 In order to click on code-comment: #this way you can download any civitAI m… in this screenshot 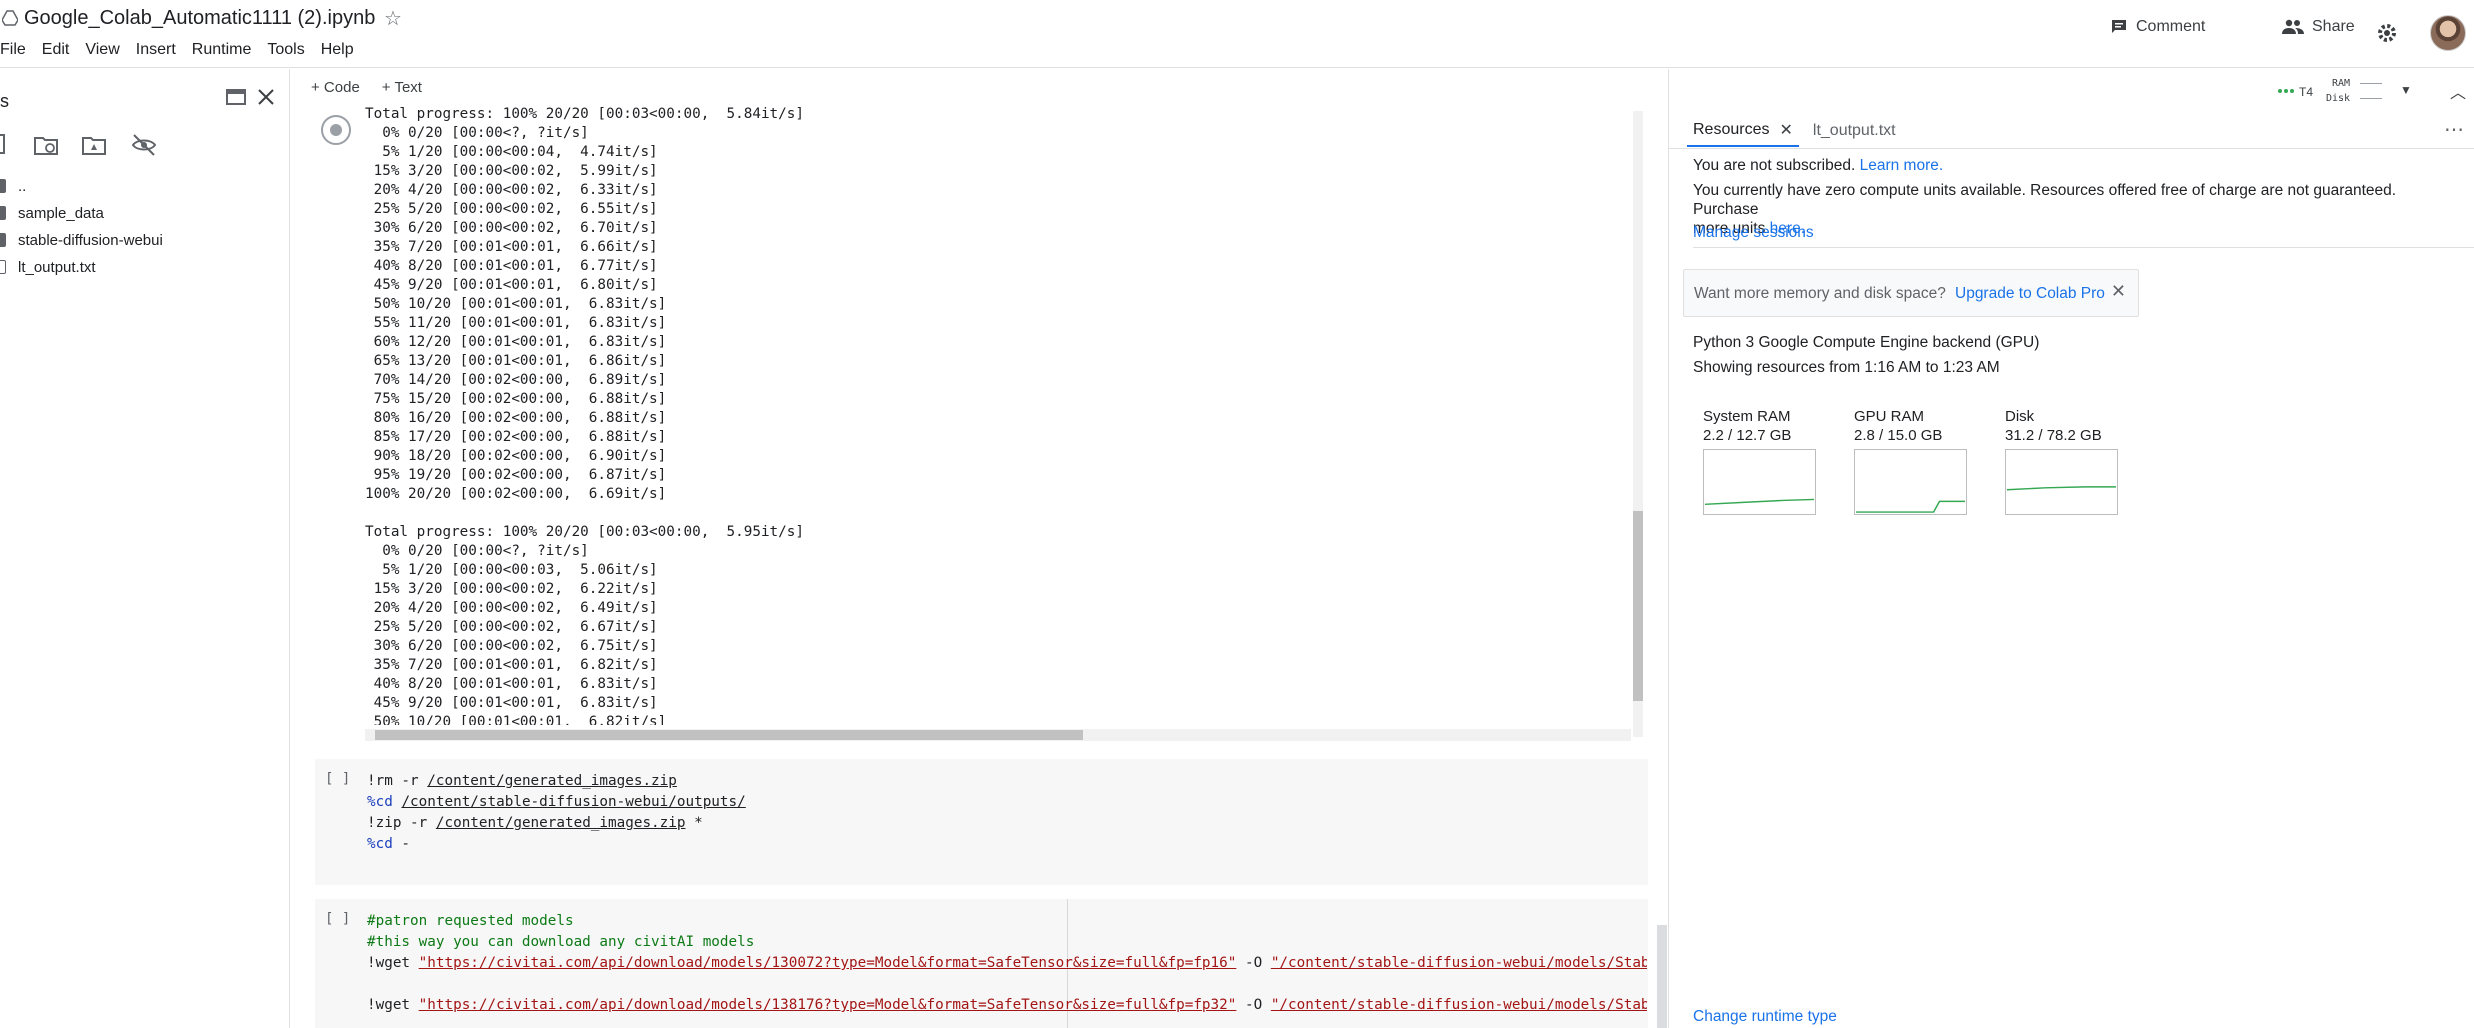, I will do `click(561, 942)`.